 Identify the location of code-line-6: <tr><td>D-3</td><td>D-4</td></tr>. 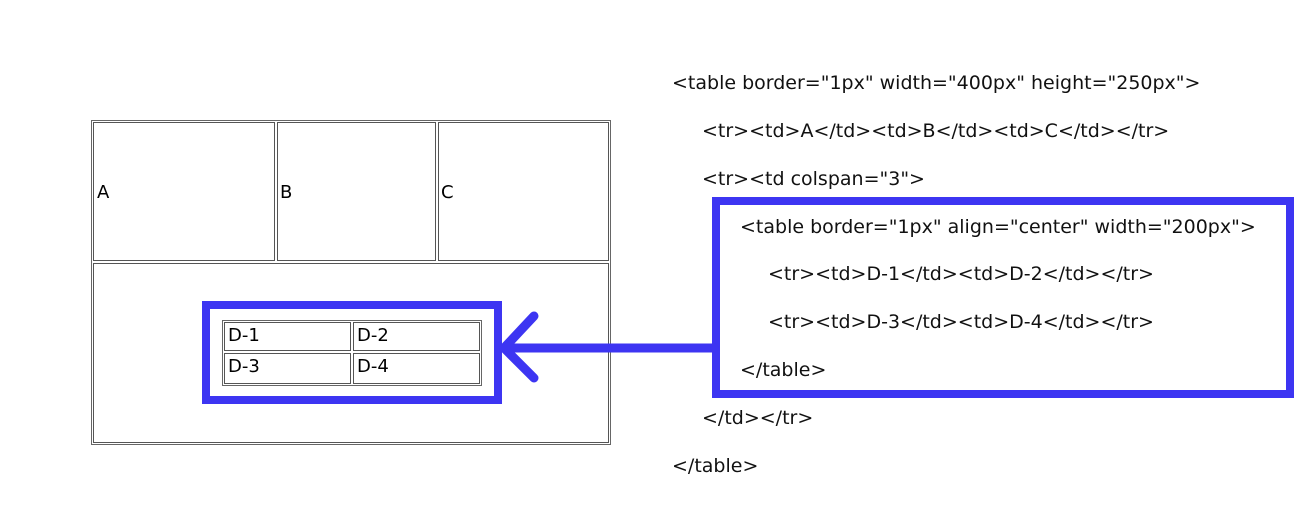
(961, 322).